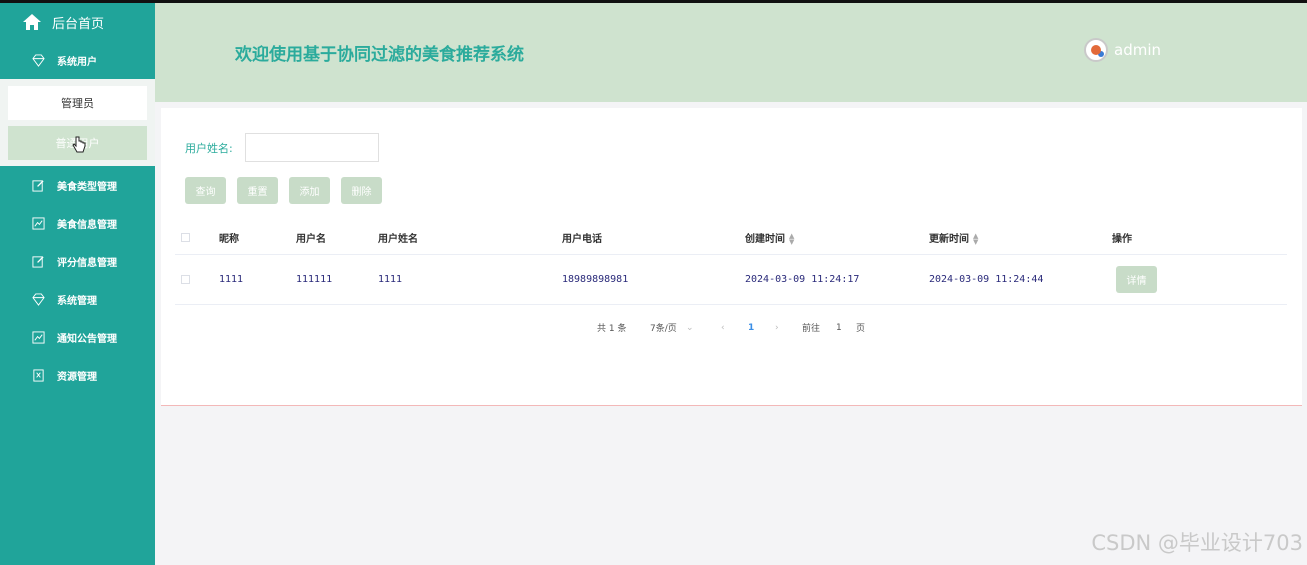  What do you see at coordinates (314, 279) in the screenshot?
I see `cell-username: 111111` at bounding box center [314, 279].